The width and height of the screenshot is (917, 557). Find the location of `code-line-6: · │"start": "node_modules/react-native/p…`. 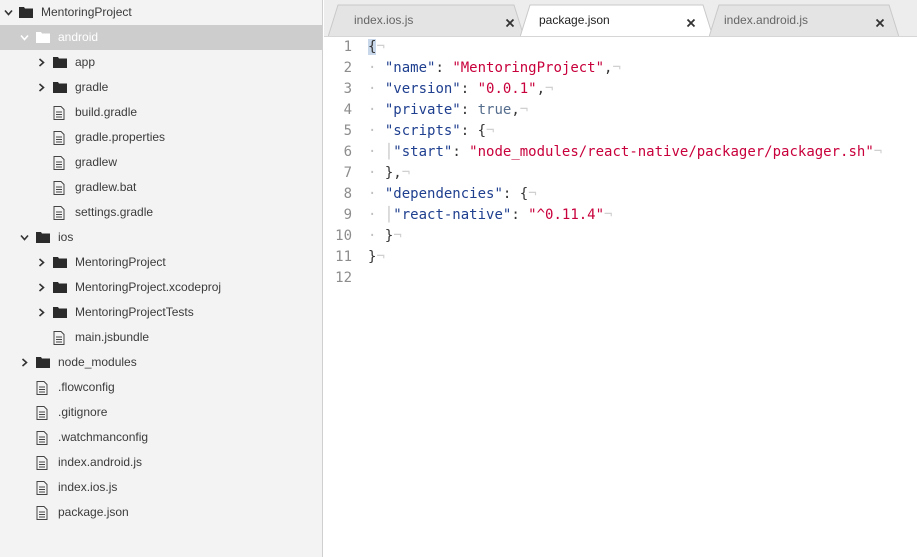

code-line-6: · │"start": "node_modules/react-native/p… is located at coordinates (625, 152).